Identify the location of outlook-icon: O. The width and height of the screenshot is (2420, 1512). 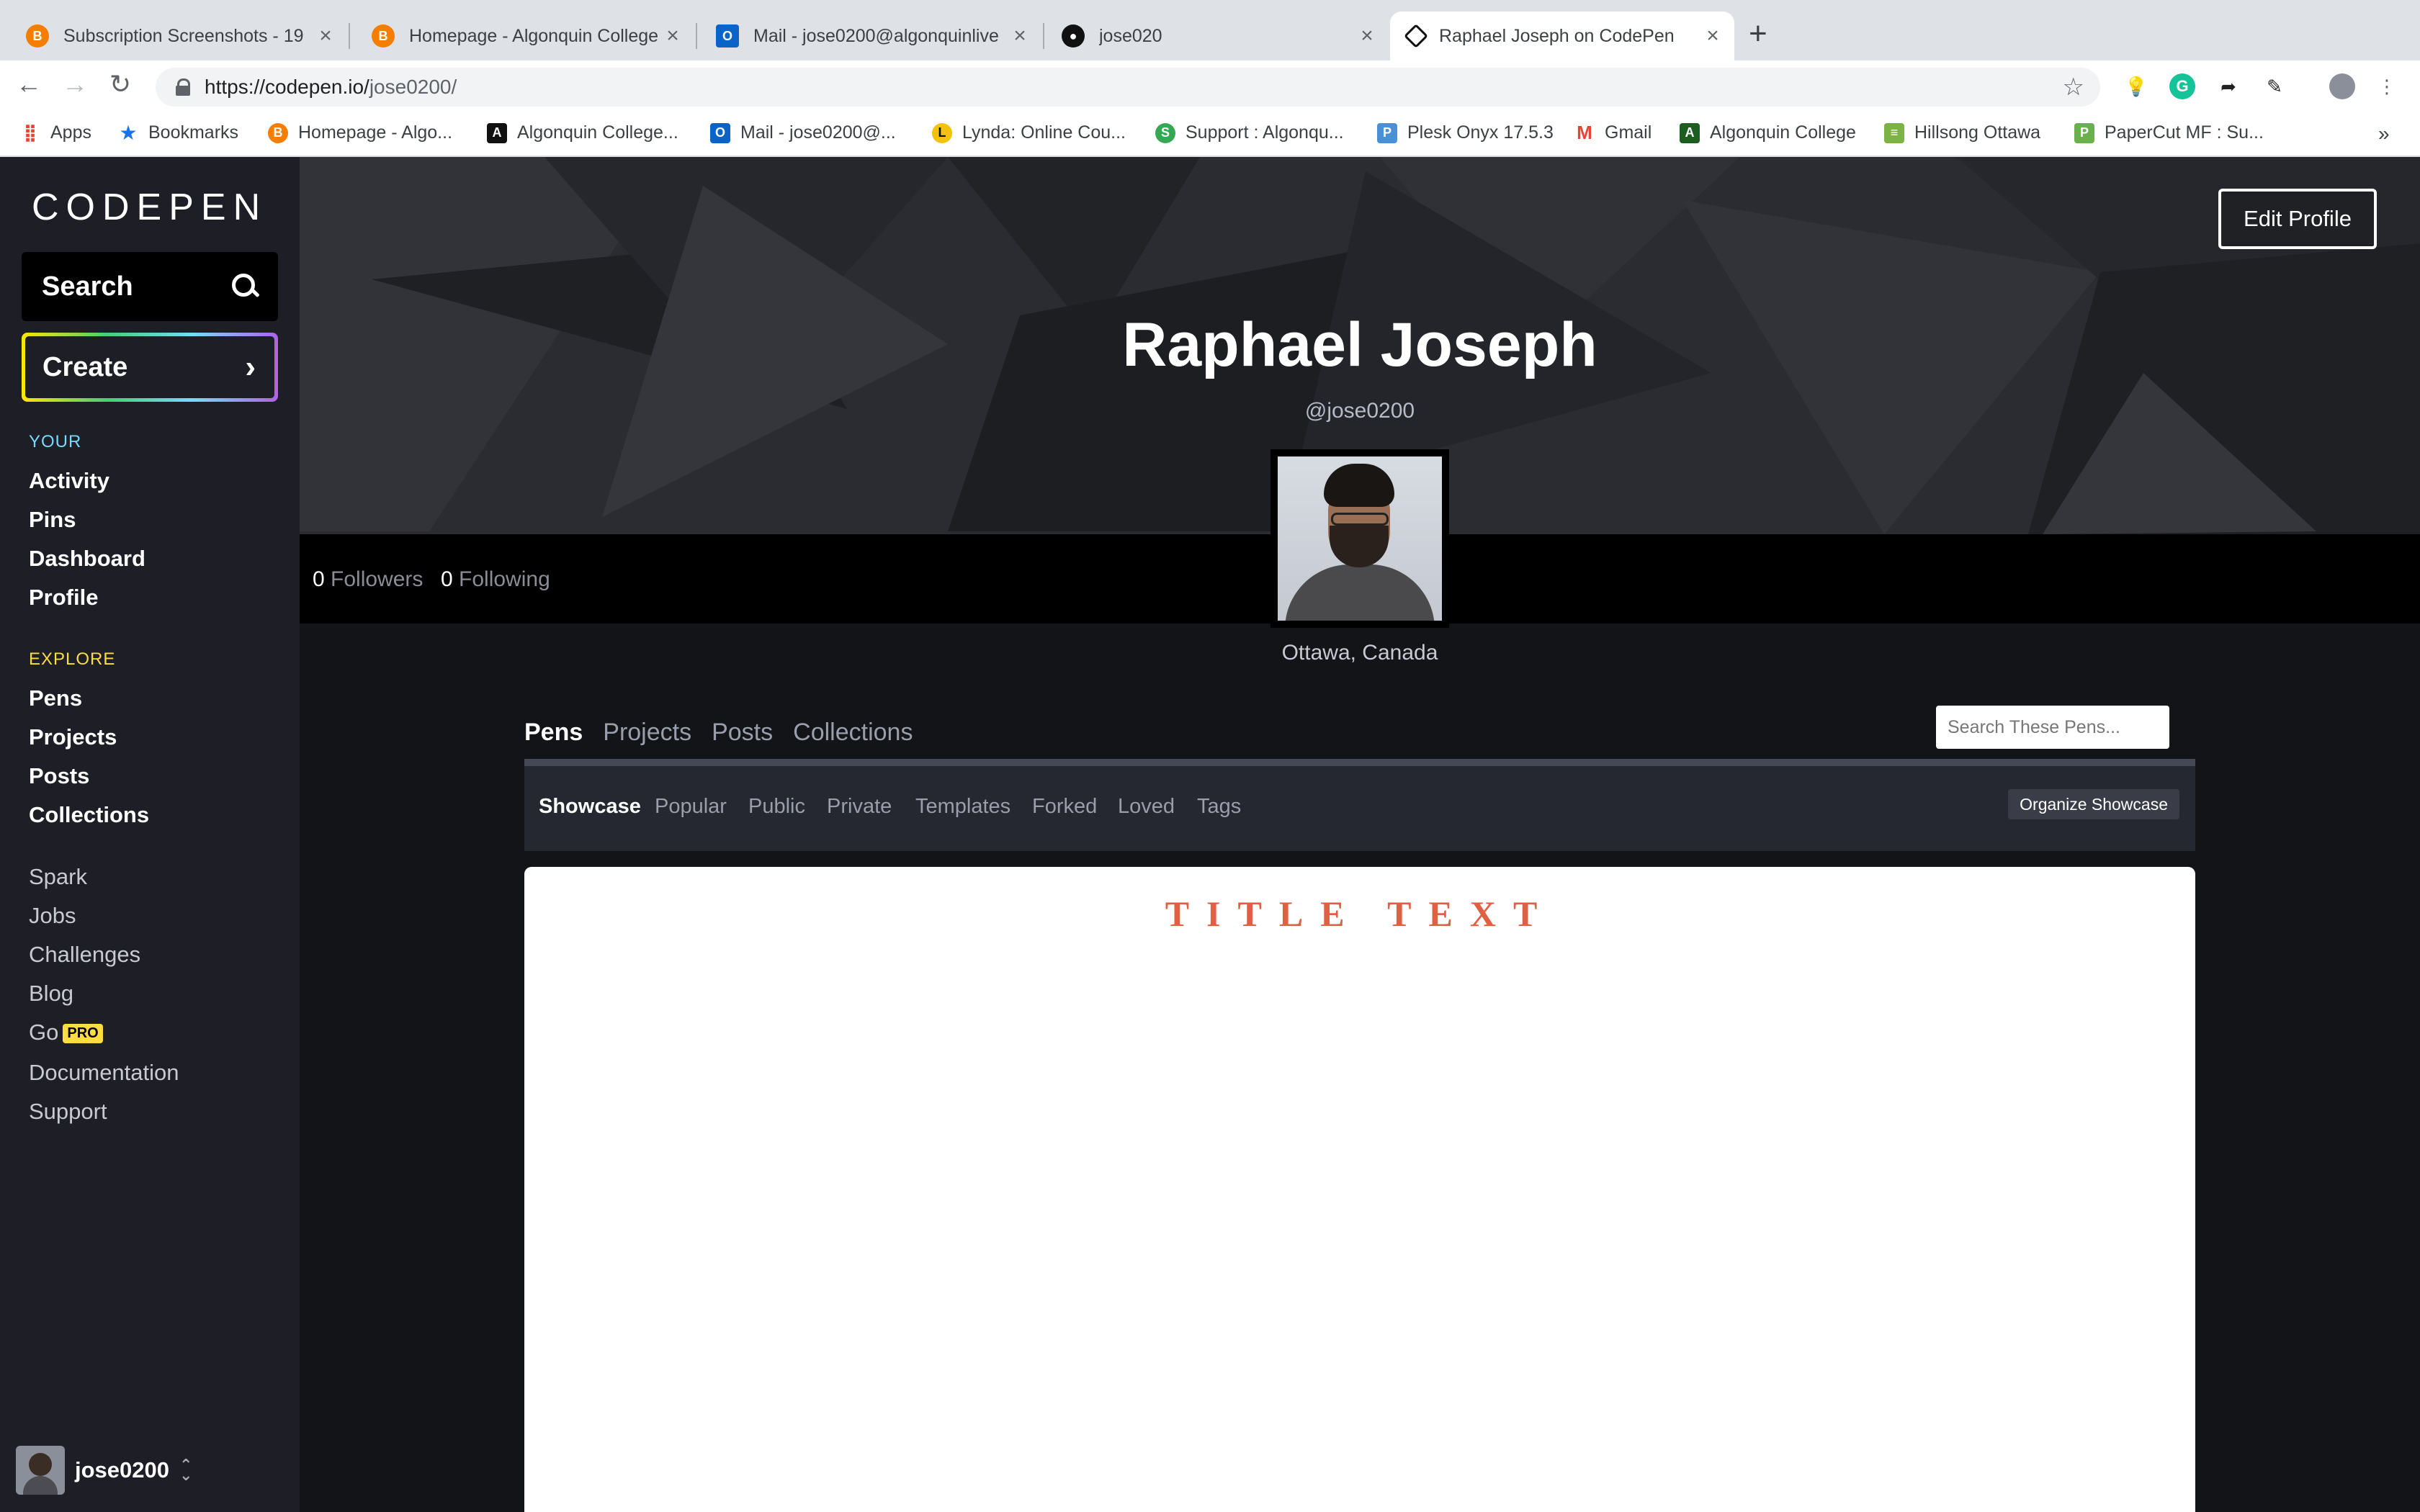
(720, 132).